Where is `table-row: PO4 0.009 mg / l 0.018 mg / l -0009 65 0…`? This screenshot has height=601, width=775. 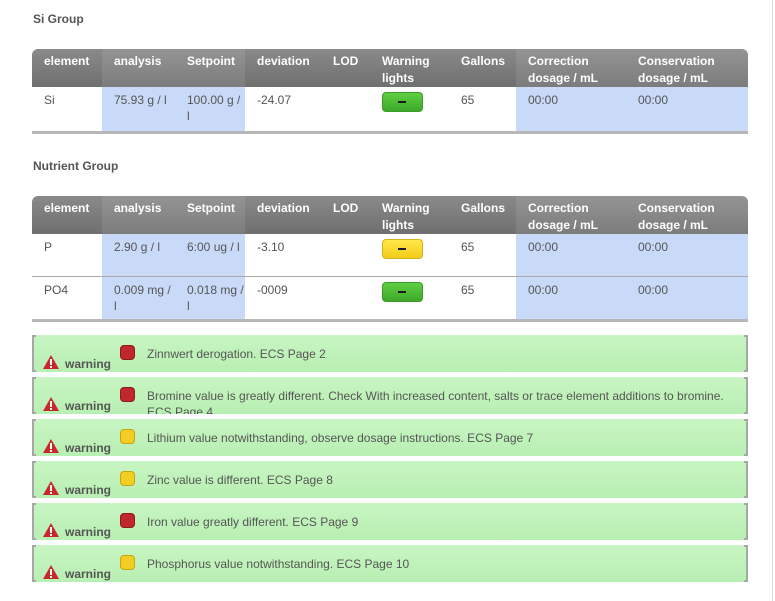
table-row: PO4 0.009 mg / l 0.018 mg / l -0009 65 0… is located at coordinates (390, 299).